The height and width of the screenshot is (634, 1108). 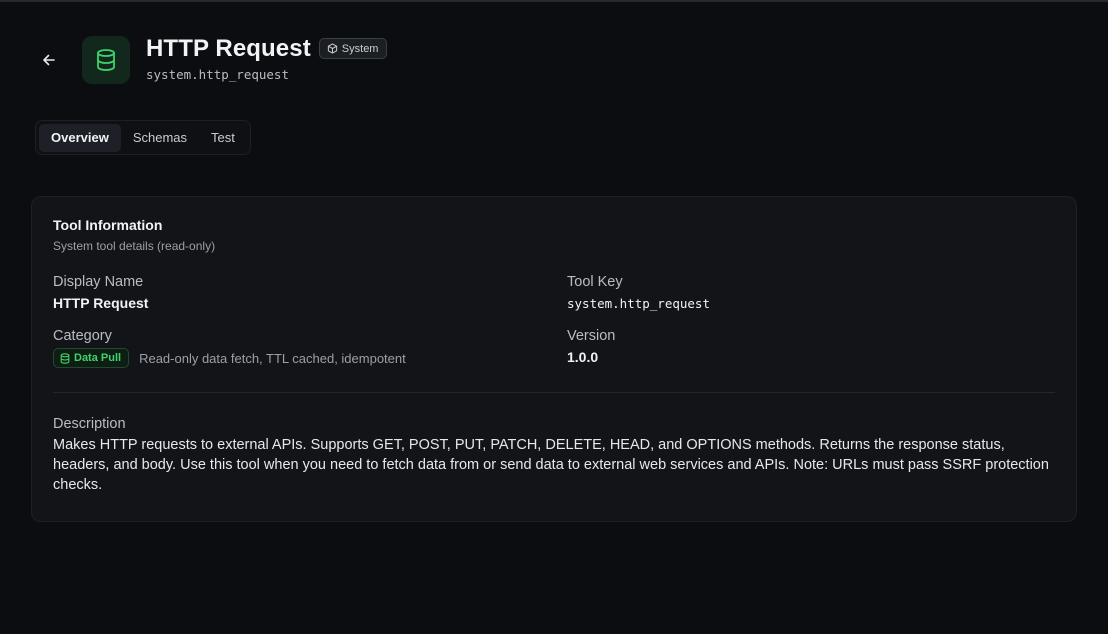 What do you see at coordinates (591, 336) in the screenshot?
I see `version-label: Version` at bounding box center [591, 336].